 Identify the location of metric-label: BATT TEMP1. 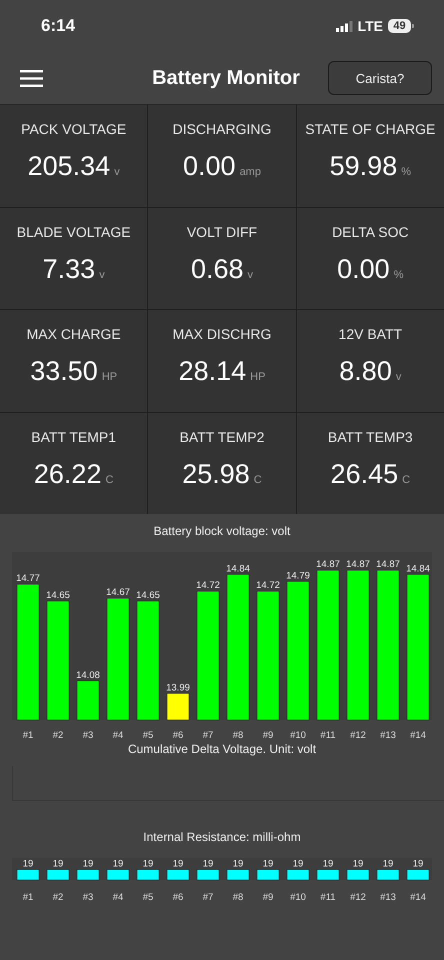
(73, 436).